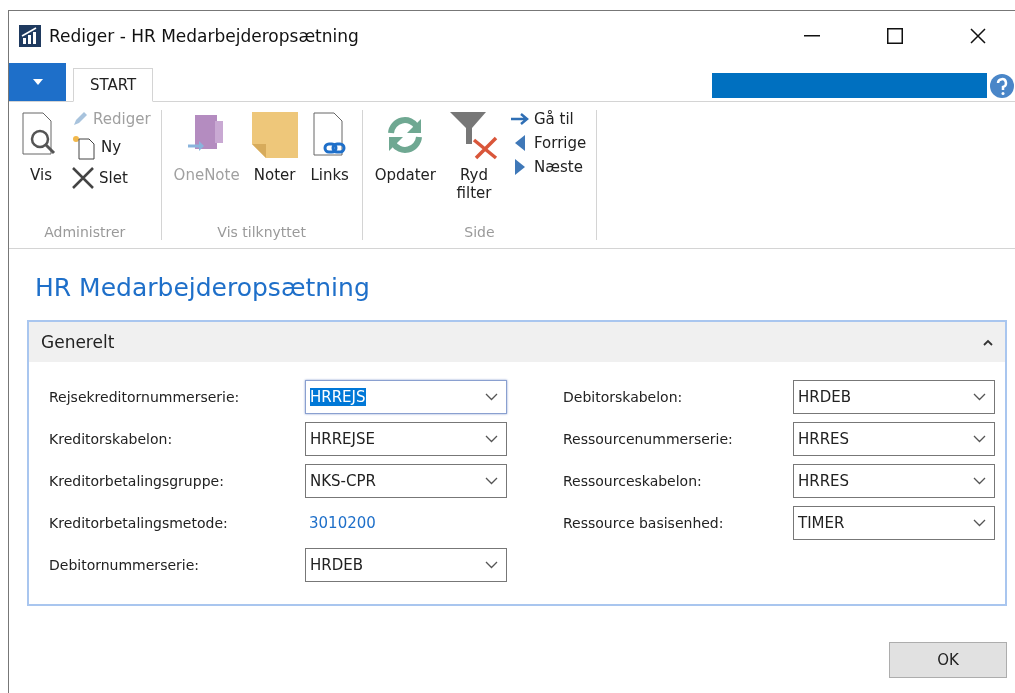  I want to click on page-title: HR Medarbejderopsætning, so click(203, 287).